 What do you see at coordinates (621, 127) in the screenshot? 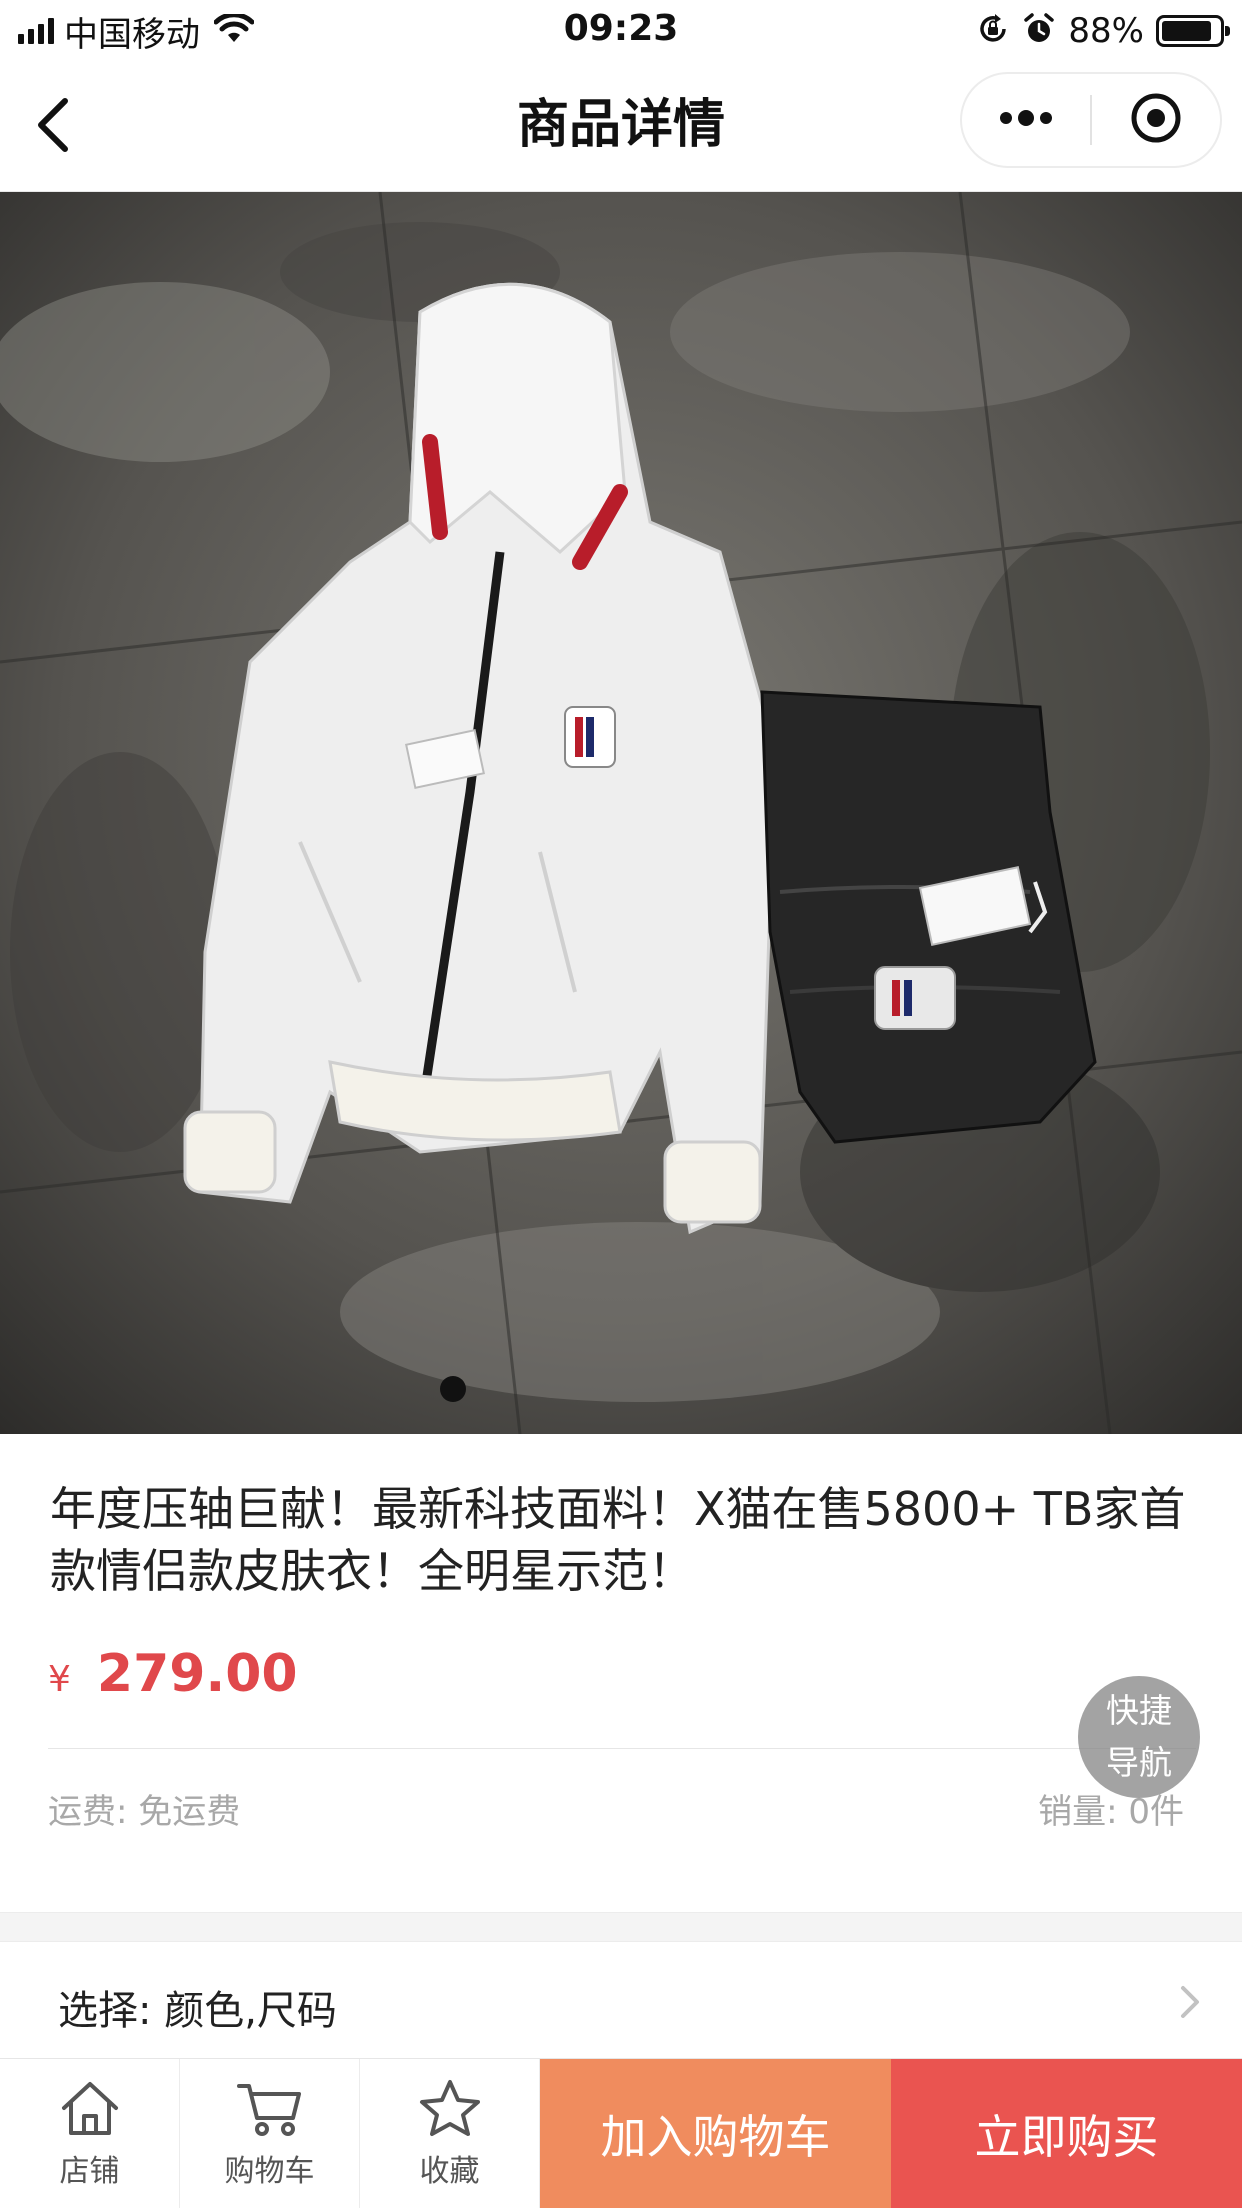
I see `nav-bar: 商品详情` at bounding box center [621, 127].